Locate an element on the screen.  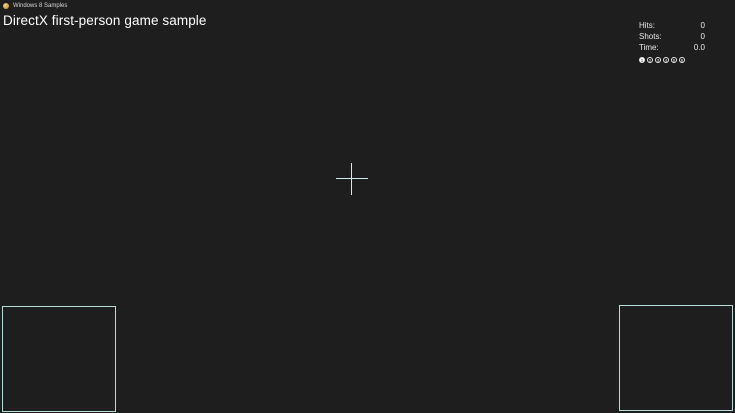
stat-hits: Hits: 0 is located at coordinates (672, 25).